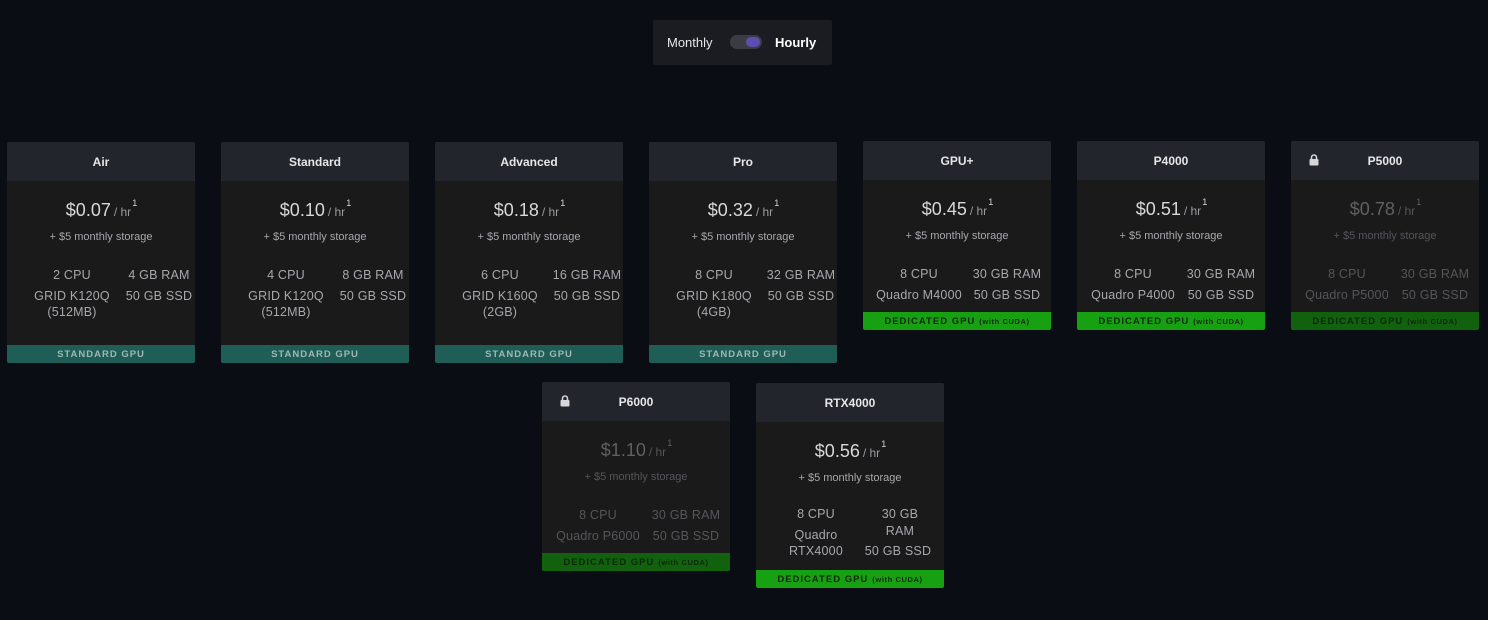 The image size is (1488, 620). I want to click on plan-specs: 8 CPU 30 GB RAM Quadro P6000 50 GB SSD, so click(636, 525).